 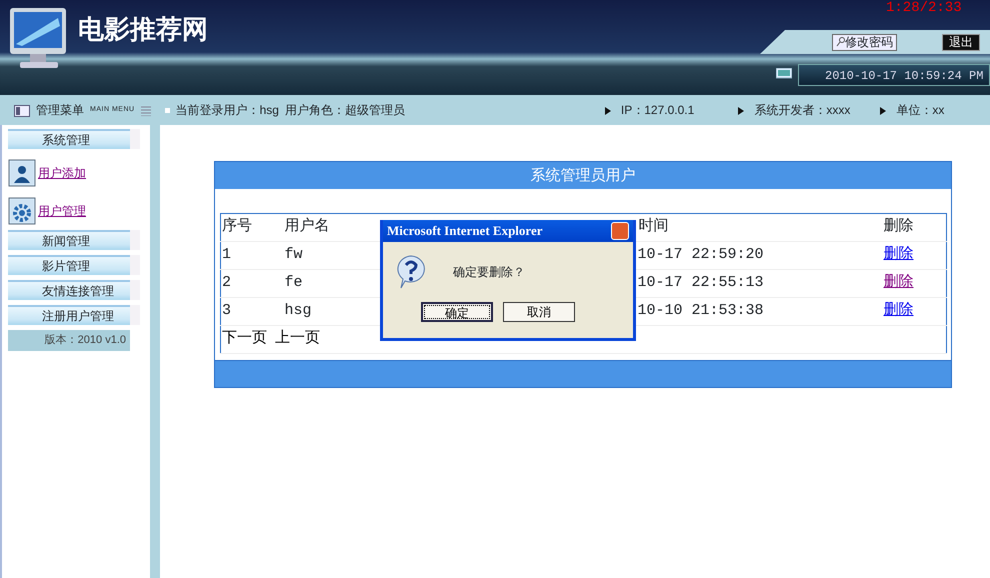 I want to click on current-user-text: 当前登录用户：hsg, so click(x=227, y=110).